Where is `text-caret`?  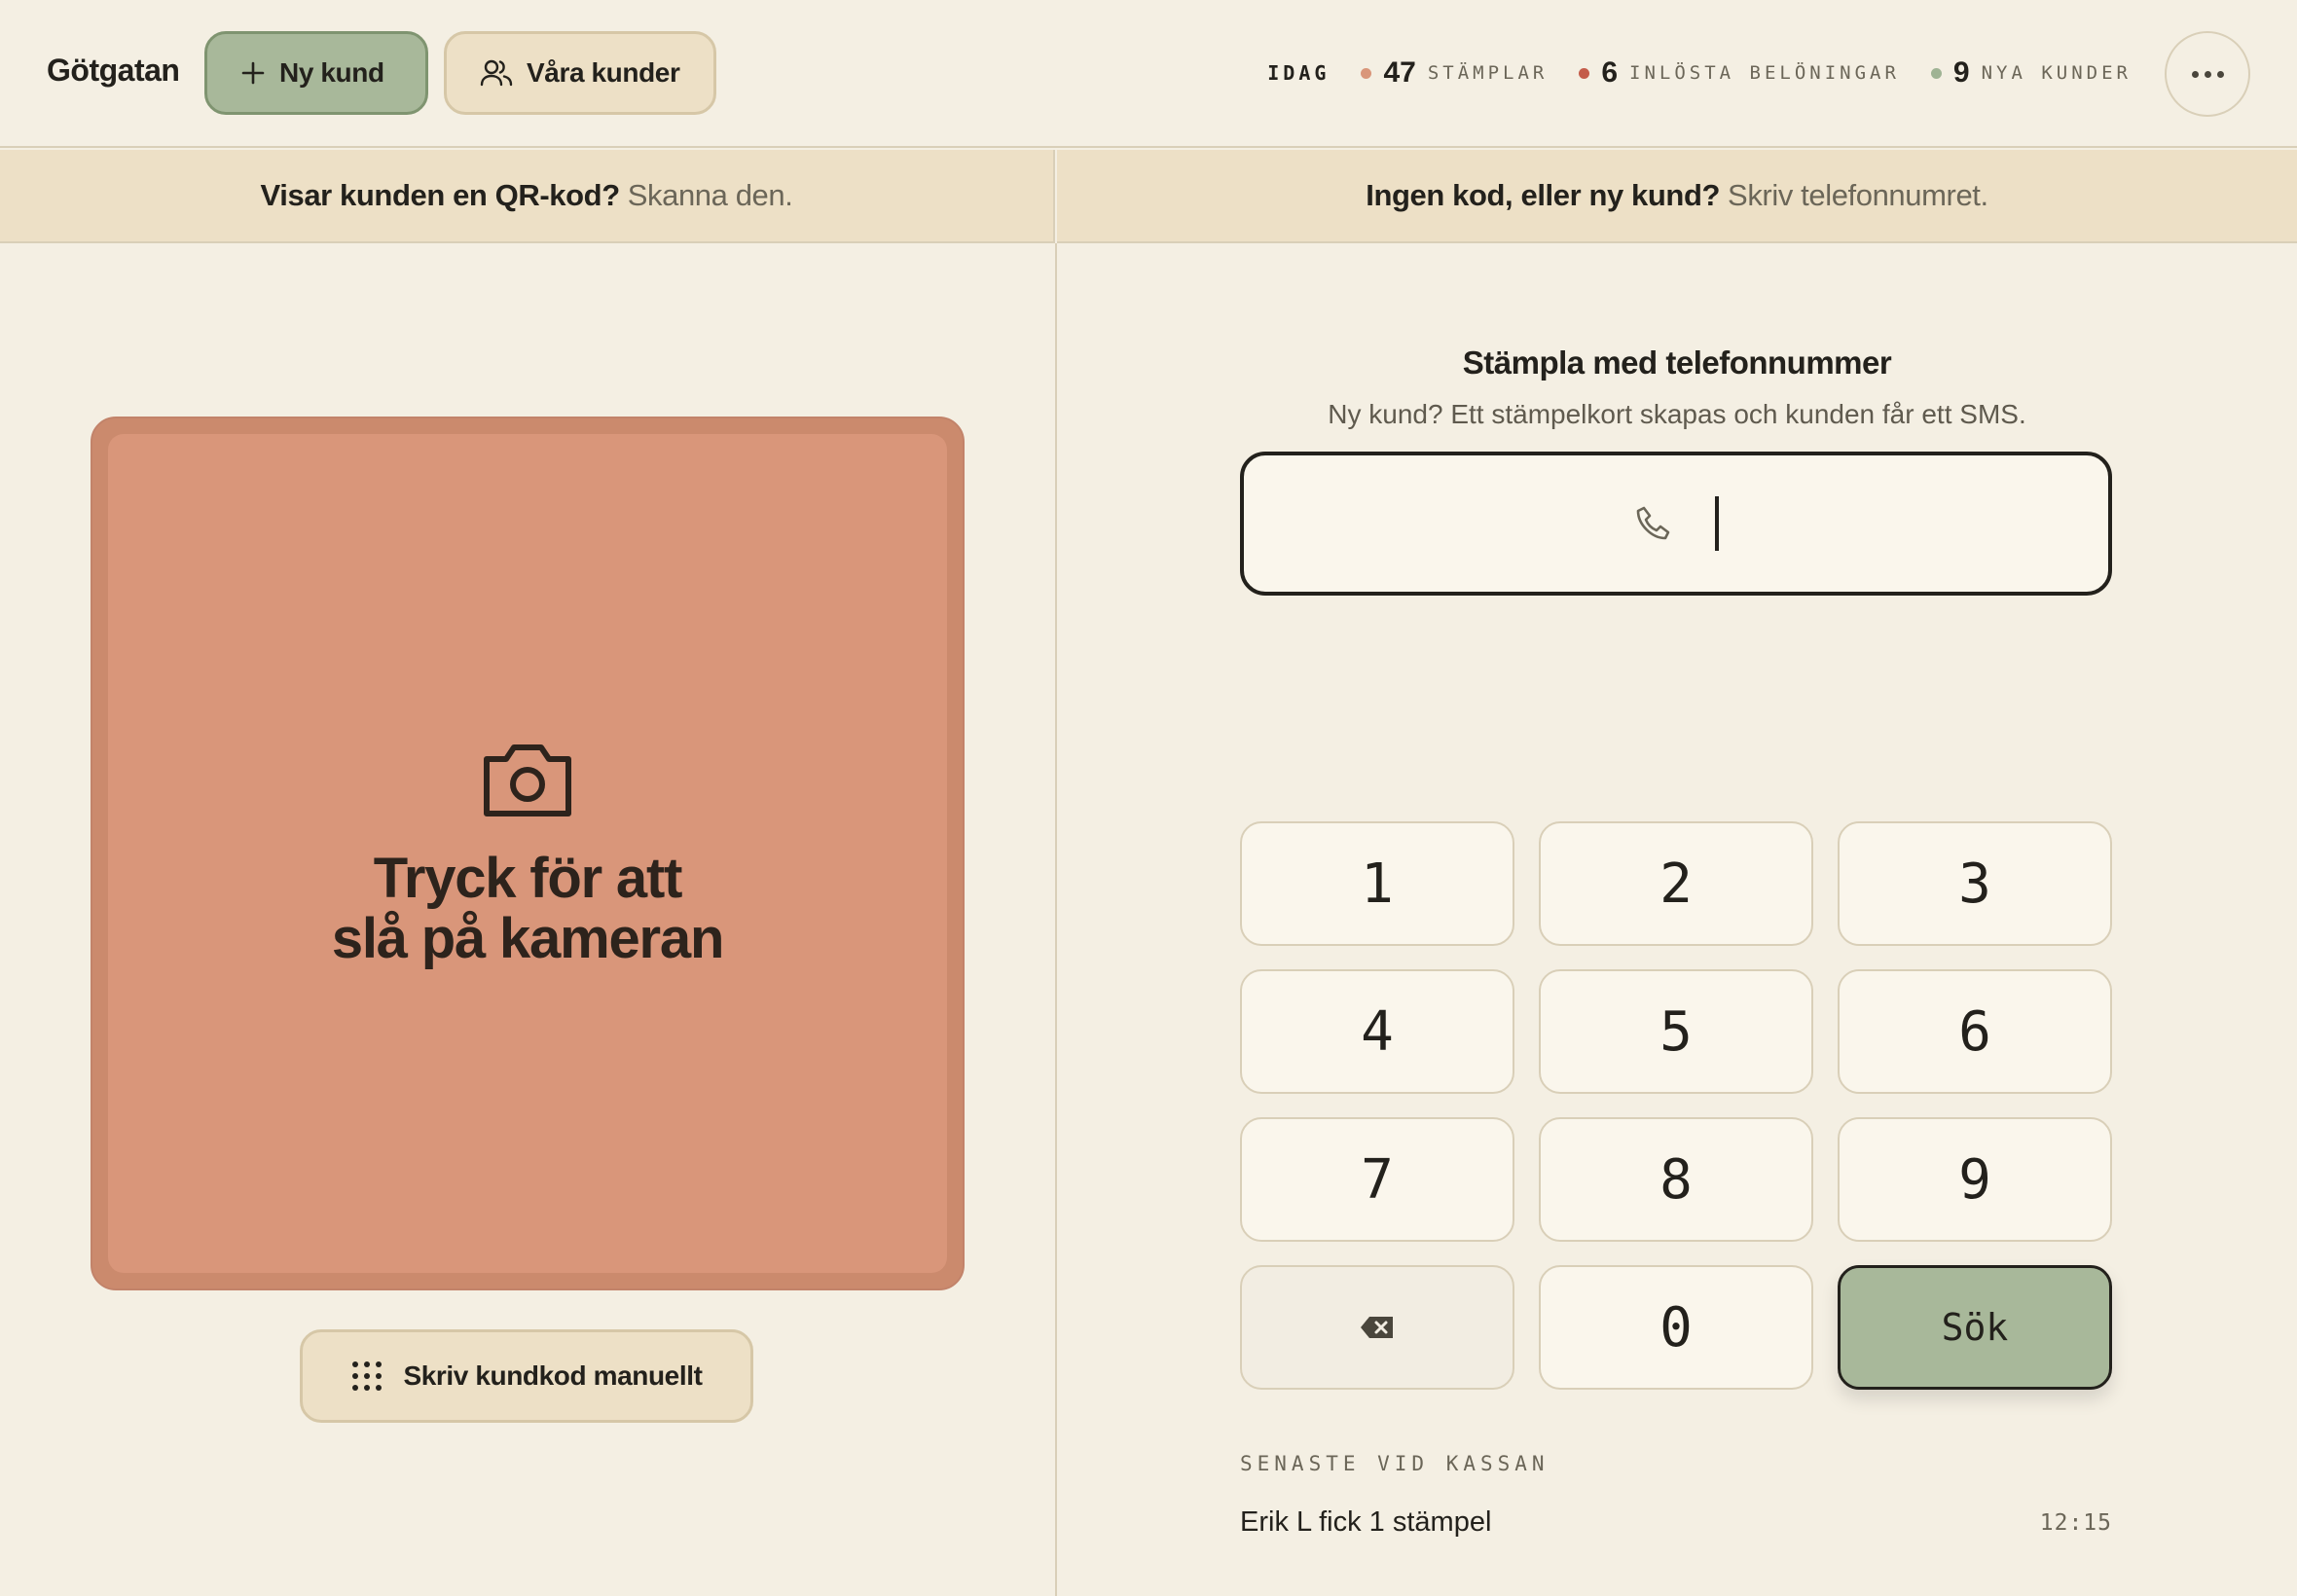 text-caret is located at coordinates (1717, 524).